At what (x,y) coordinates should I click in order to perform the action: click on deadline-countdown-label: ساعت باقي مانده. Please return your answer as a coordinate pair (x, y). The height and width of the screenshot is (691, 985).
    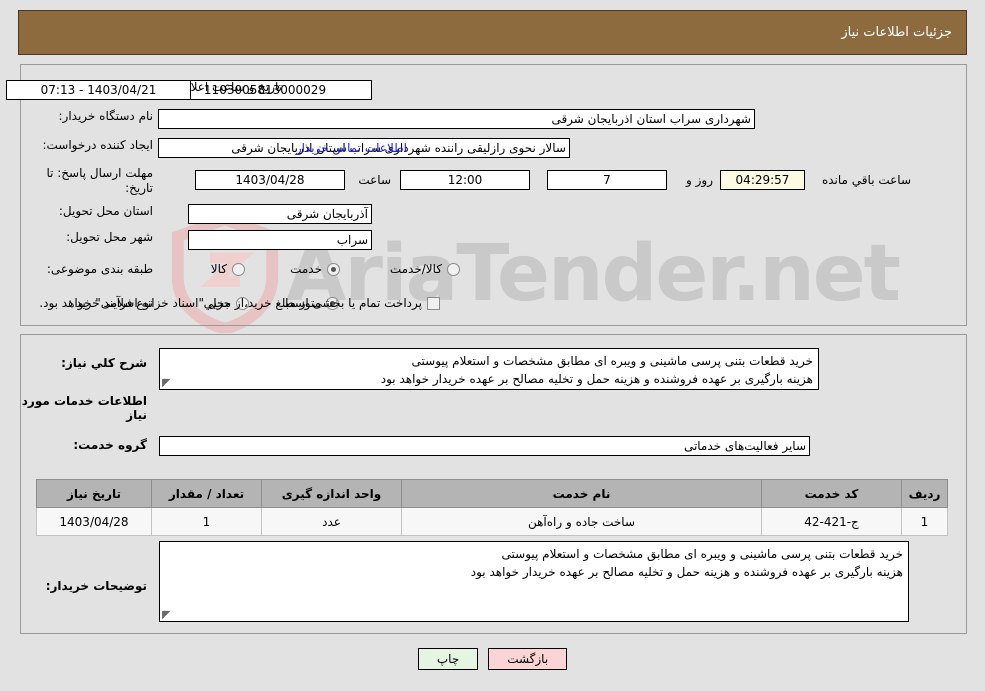
    Looking at the image, I should click on (866, 180).